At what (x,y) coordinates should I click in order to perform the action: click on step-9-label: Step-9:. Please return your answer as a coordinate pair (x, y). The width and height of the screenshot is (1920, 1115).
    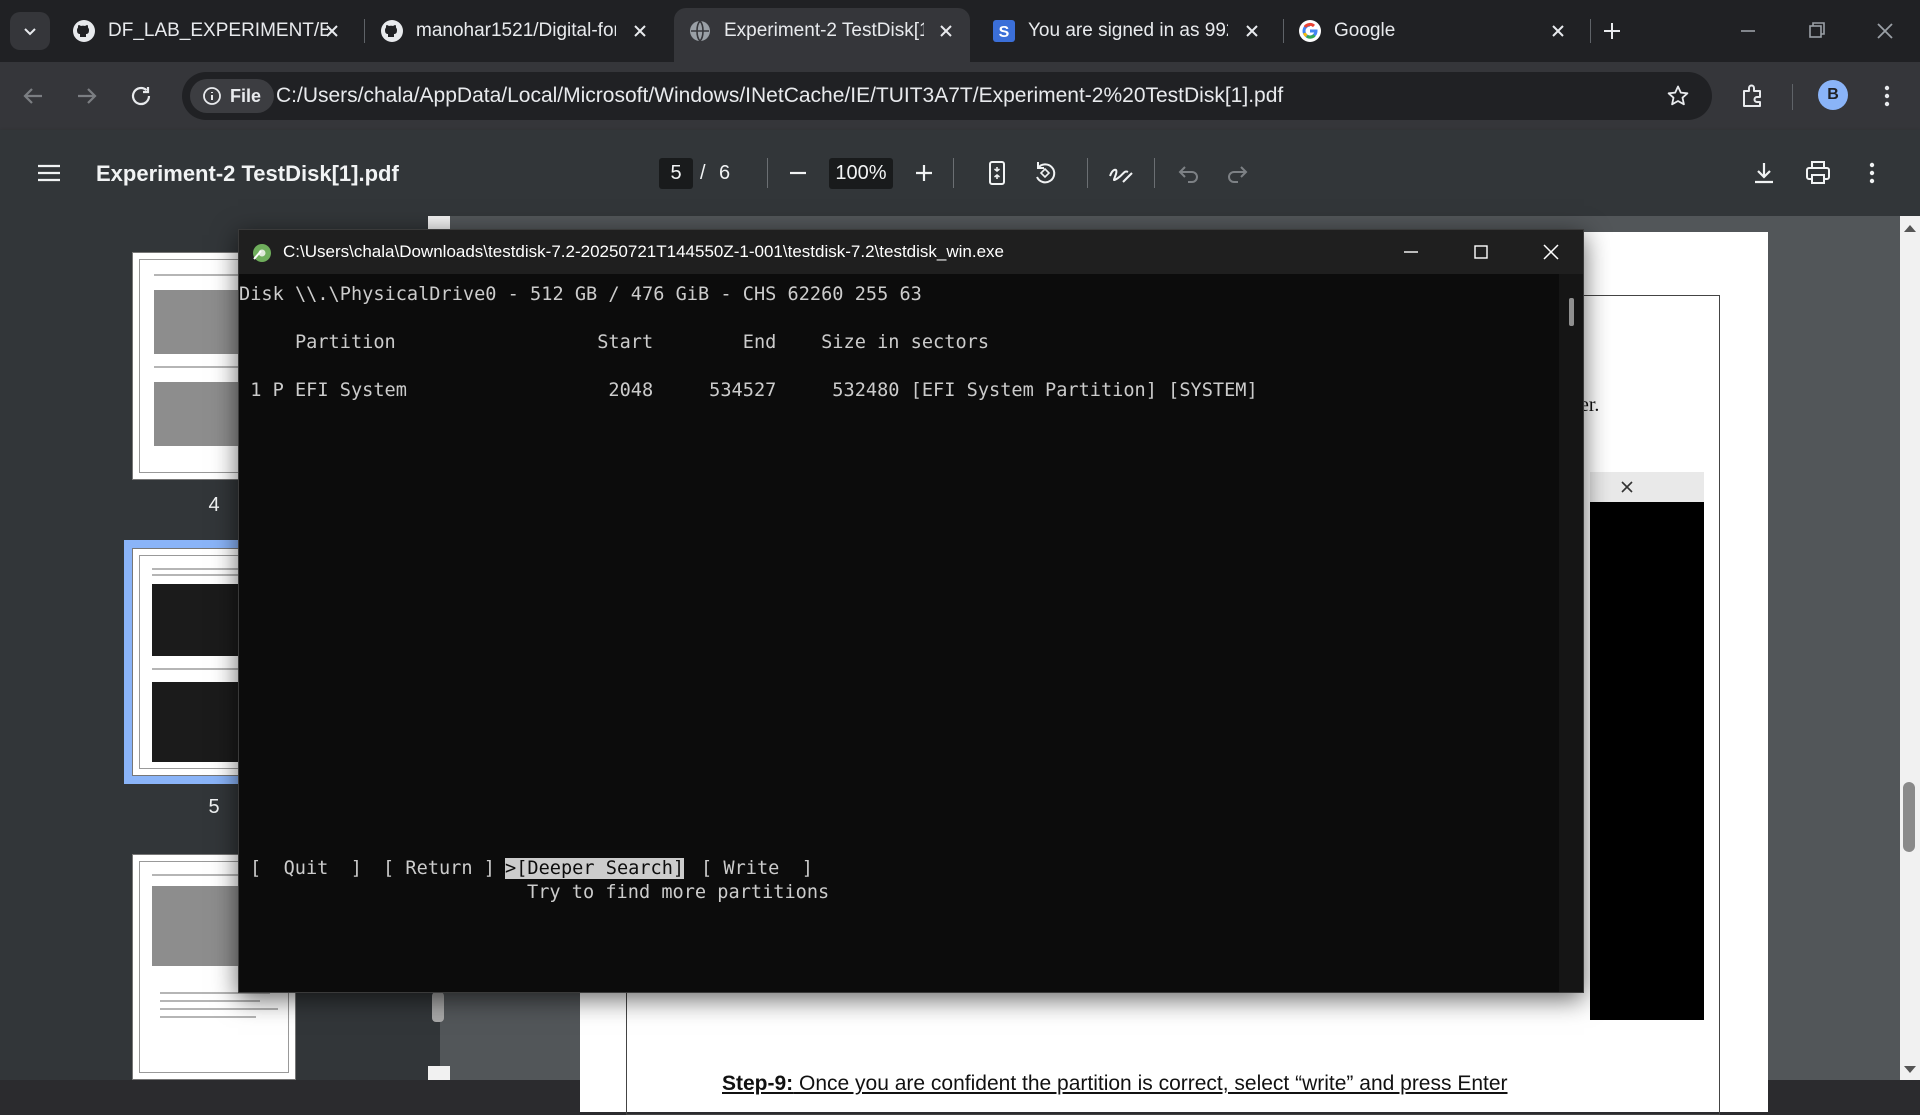
    Looking at the image, I should click on (758, 1083).